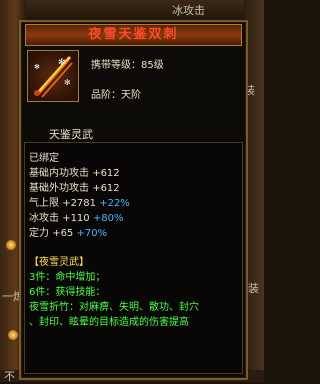 This screenshot has height=384, width=320. I want to click on stat-label: 定力, so click(39, 233).